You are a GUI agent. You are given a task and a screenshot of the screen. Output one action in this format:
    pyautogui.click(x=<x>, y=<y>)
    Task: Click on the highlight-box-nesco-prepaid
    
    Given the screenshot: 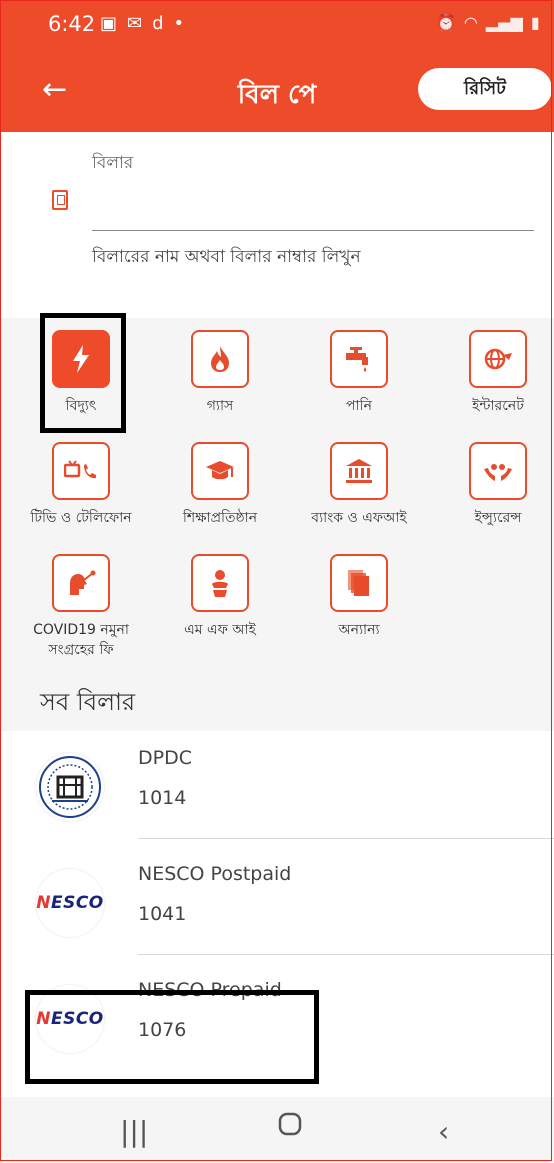 What is the action you would take?
    pyautogui.click(x=172, y=1037)
    